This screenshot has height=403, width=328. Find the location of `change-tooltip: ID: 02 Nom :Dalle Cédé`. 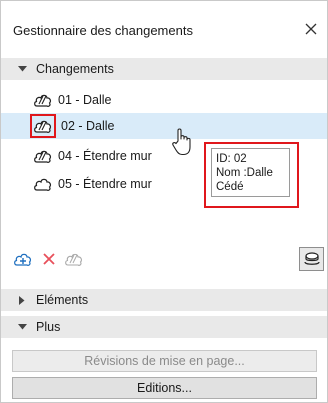

change-tooltip: ID: 02 Nom :Dalle Cédé is located at coordinates (250, 172).